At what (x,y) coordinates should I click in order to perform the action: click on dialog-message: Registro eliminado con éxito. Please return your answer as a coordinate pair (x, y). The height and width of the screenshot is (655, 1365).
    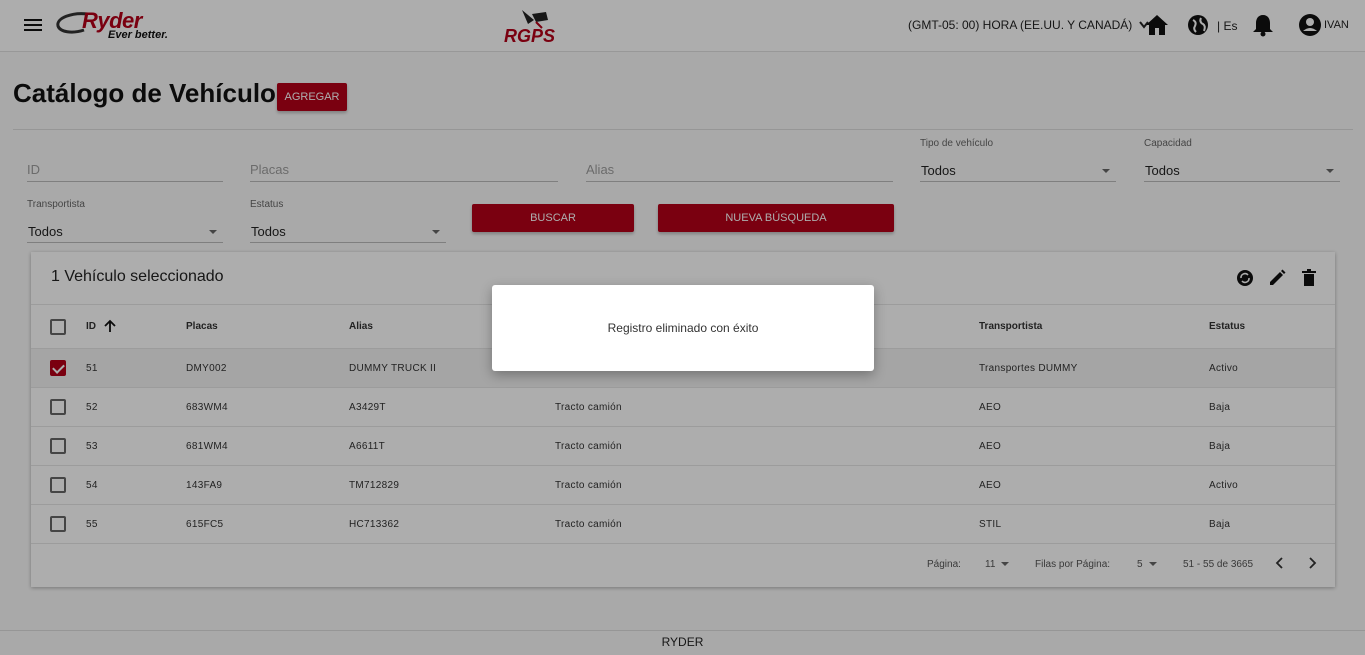
    Looking at the image, I should click on (683, 328).